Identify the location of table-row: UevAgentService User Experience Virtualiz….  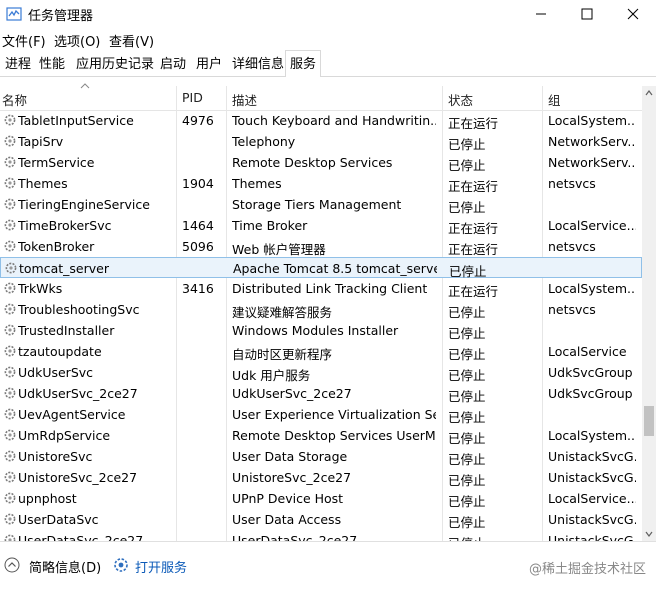
(321, 414).